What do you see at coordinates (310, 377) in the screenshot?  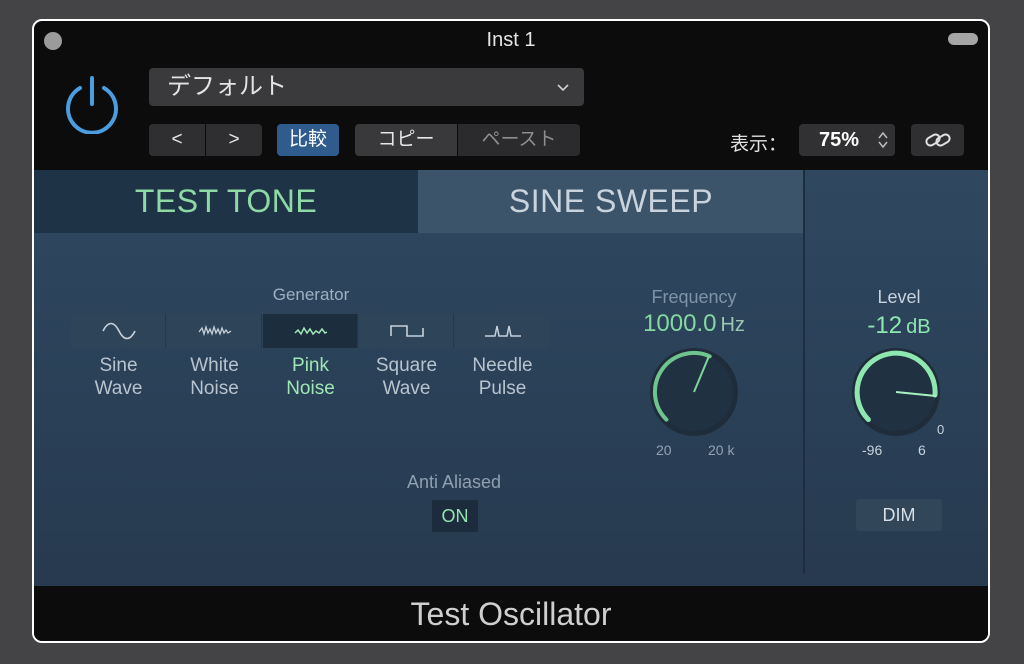 I see `generator-option-label: Pink Noise` at bounding box center [310, 377].